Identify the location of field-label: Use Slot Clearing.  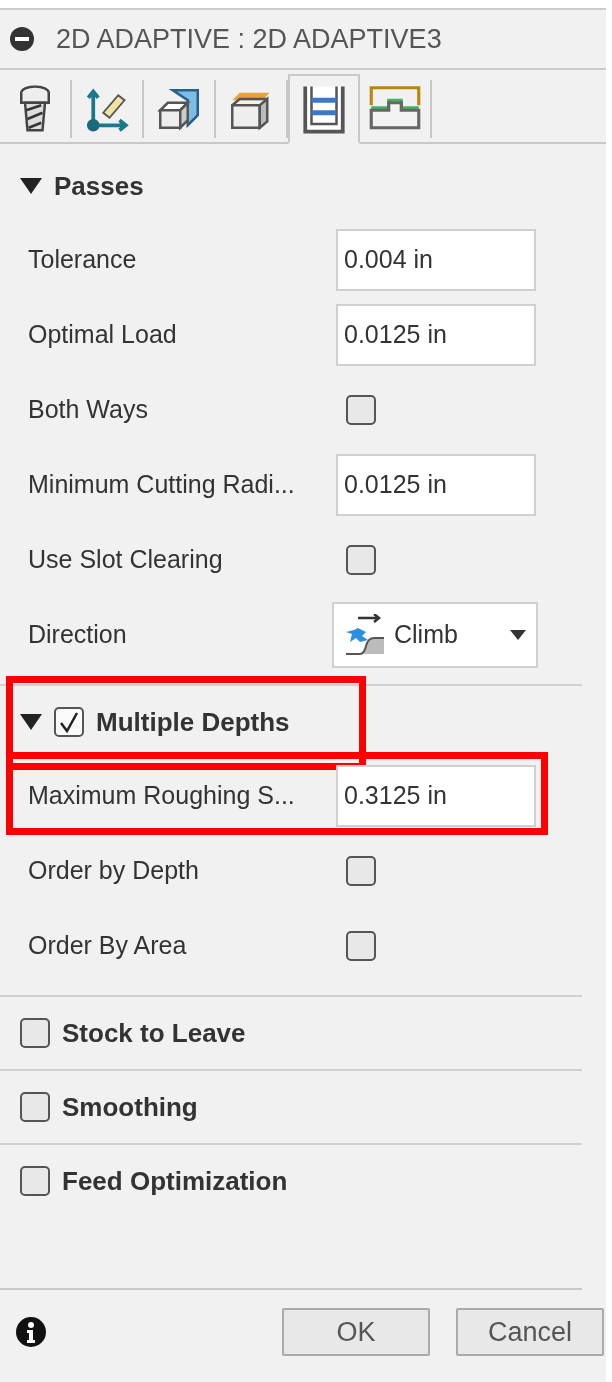
(126, 559).